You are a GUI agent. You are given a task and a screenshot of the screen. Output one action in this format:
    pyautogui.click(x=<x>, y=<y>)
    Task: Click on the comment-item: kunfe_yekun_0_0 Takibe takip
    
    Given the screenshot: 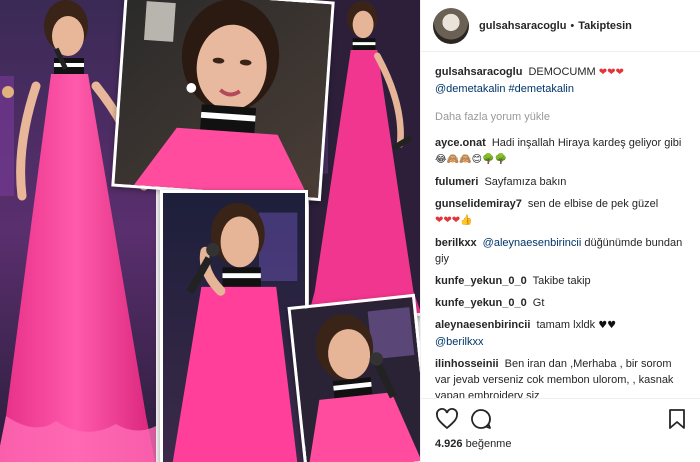 What is the action you would take?
    pyautogui.click(x=561, y=281)
    